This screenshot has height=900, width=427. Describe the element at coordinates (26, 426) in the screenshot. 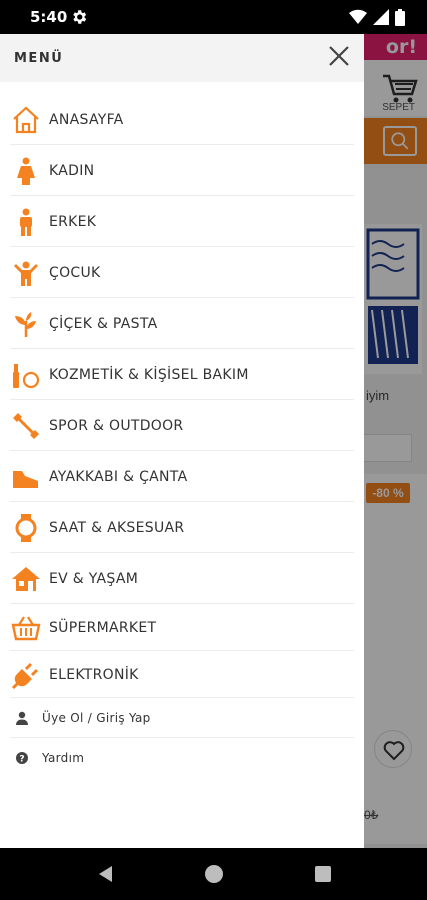

I see `dumbbell-icon` at that location.